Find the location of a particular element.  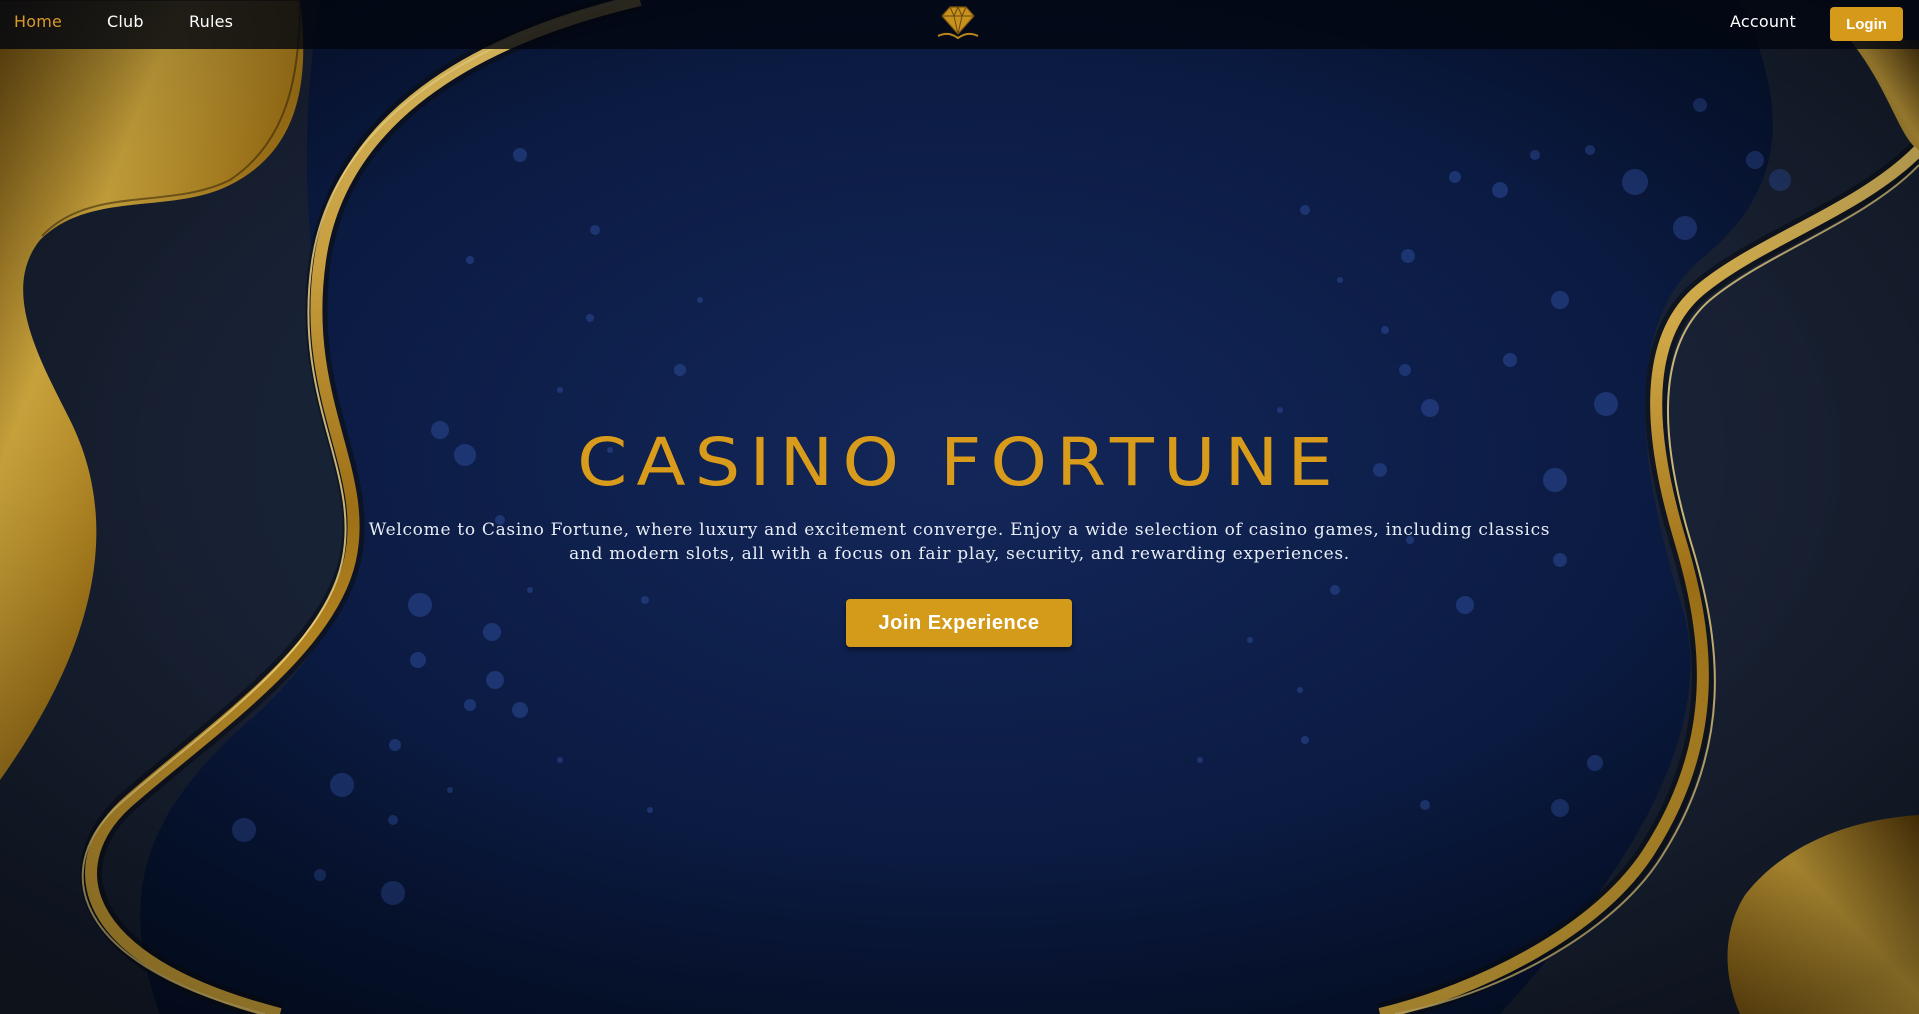

hero-title: CASINO FORTUNE is located at coordinates (959, 462).